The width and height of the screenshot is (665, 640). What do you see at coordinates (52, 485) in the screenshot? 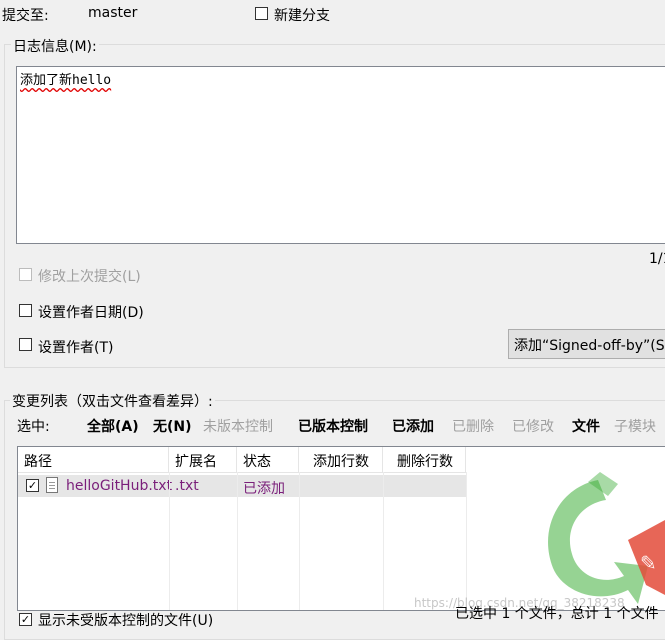
I see `file-icon` at bounding box center [52, 485].